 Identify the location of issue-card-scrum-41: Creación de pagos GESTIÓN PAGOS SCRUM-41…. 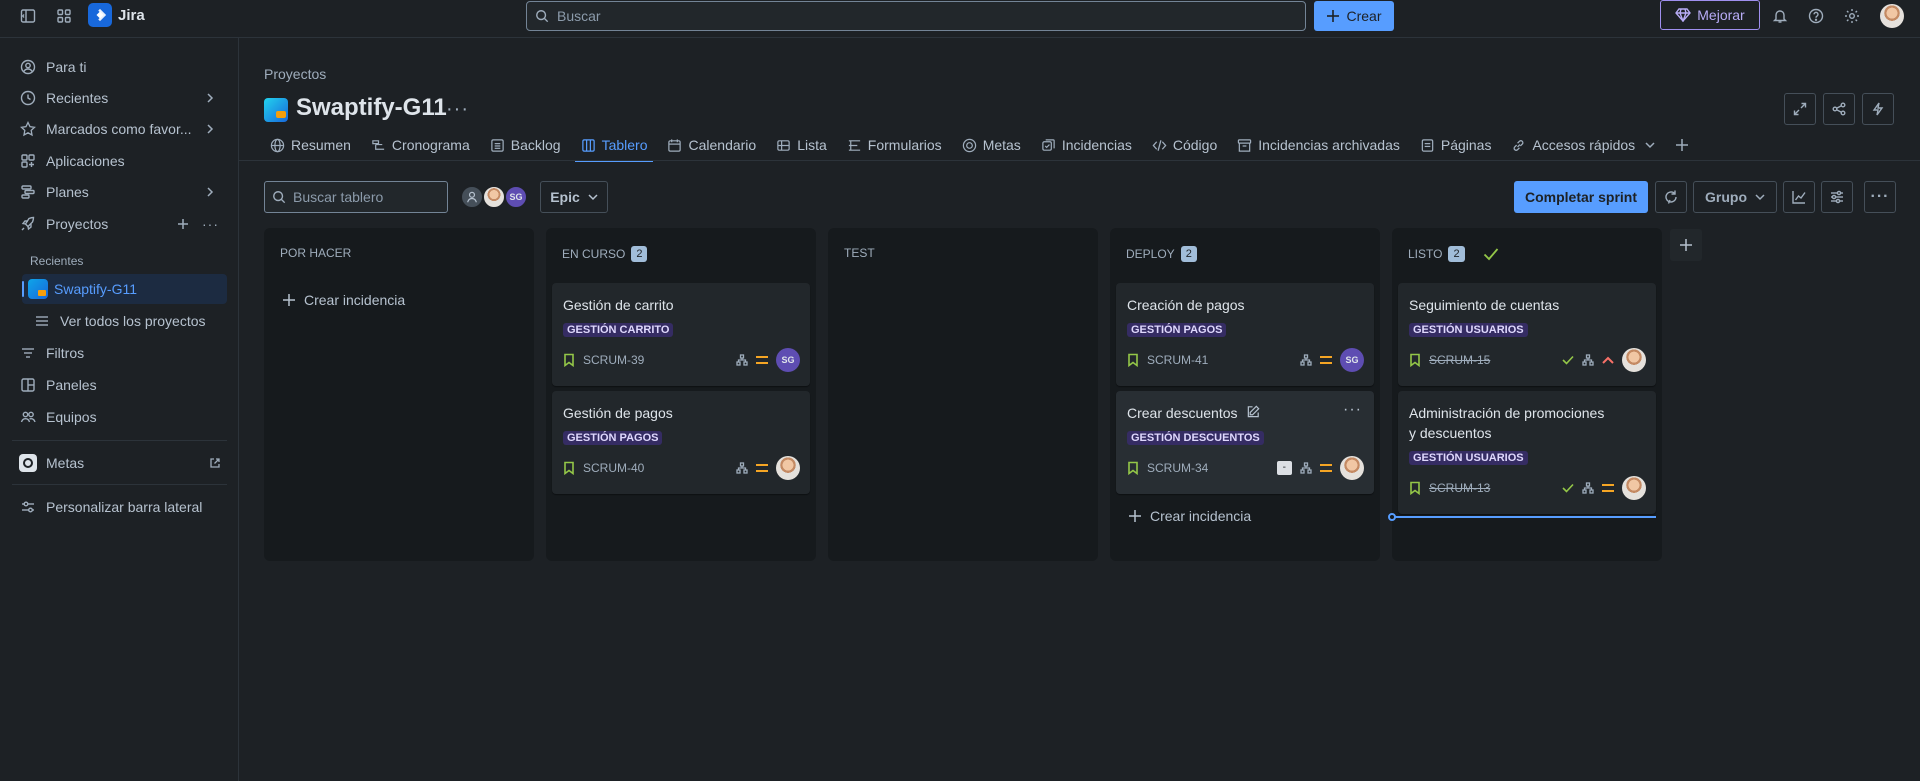
(1245, 334).